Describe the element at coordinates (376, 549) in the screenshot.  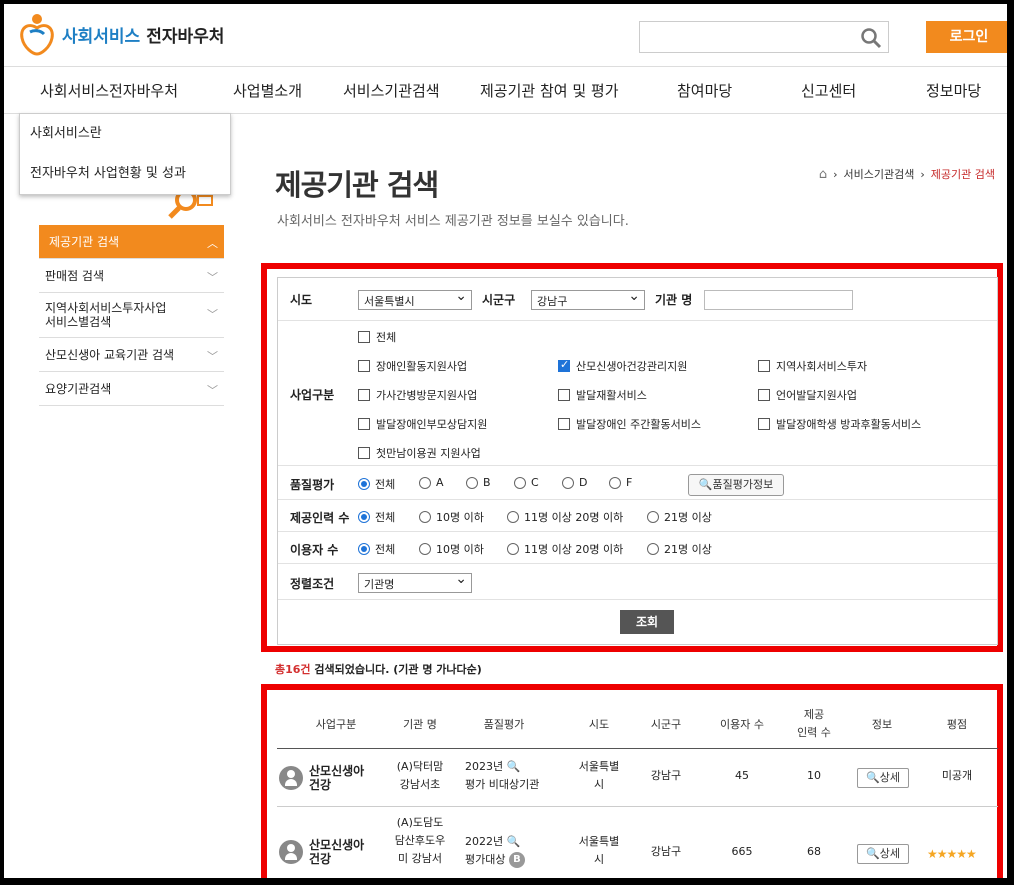
I see `radio-users-all: 전체` at that location.